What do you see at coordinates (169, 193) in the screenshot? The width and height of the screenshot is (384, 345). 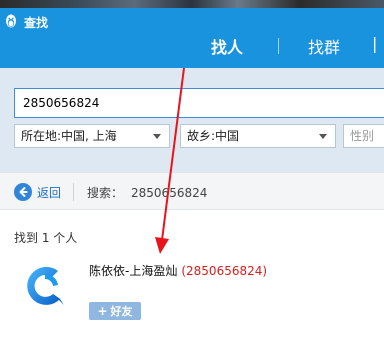 I see `search-echo-value: 2850656824` at bounding box center [169, 193].